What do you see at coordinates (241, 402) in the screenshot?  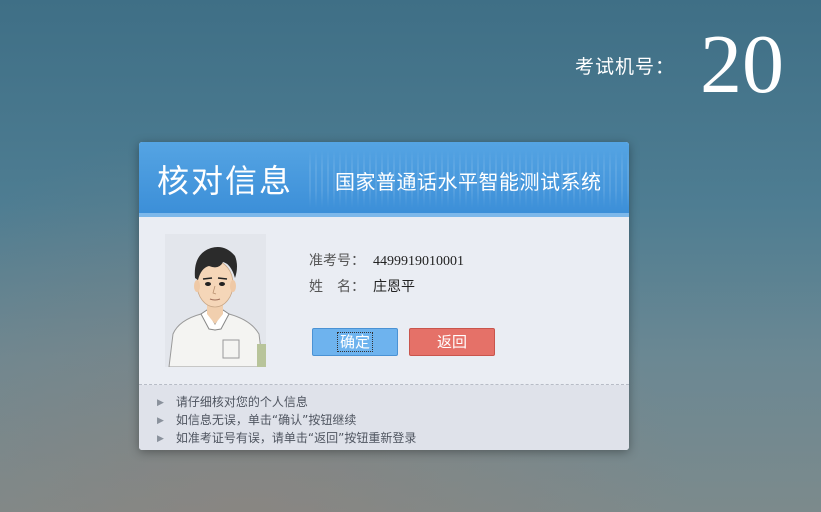 I see `tip-text: 请仔细核对您的个人信息` at bounding box center [241, 402].